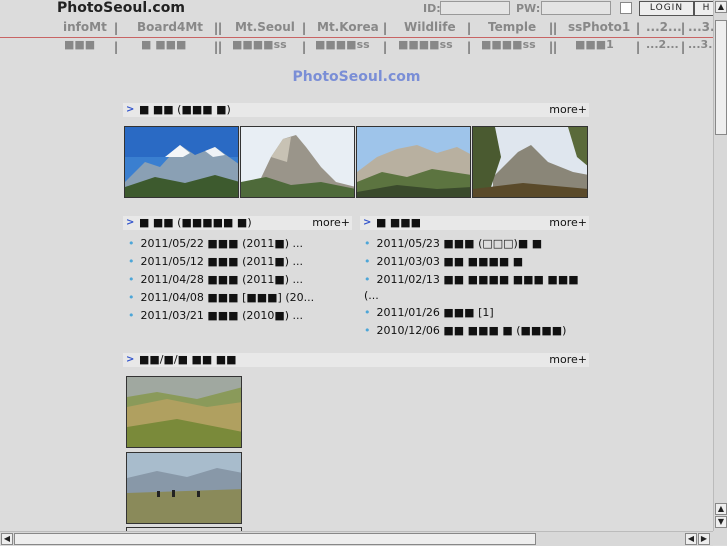  Describe the element at coordinates (359, 9) in the screenshot. I see `top-bar: PhotoSeoul.com ID: PW: LOGIN H` at that location.